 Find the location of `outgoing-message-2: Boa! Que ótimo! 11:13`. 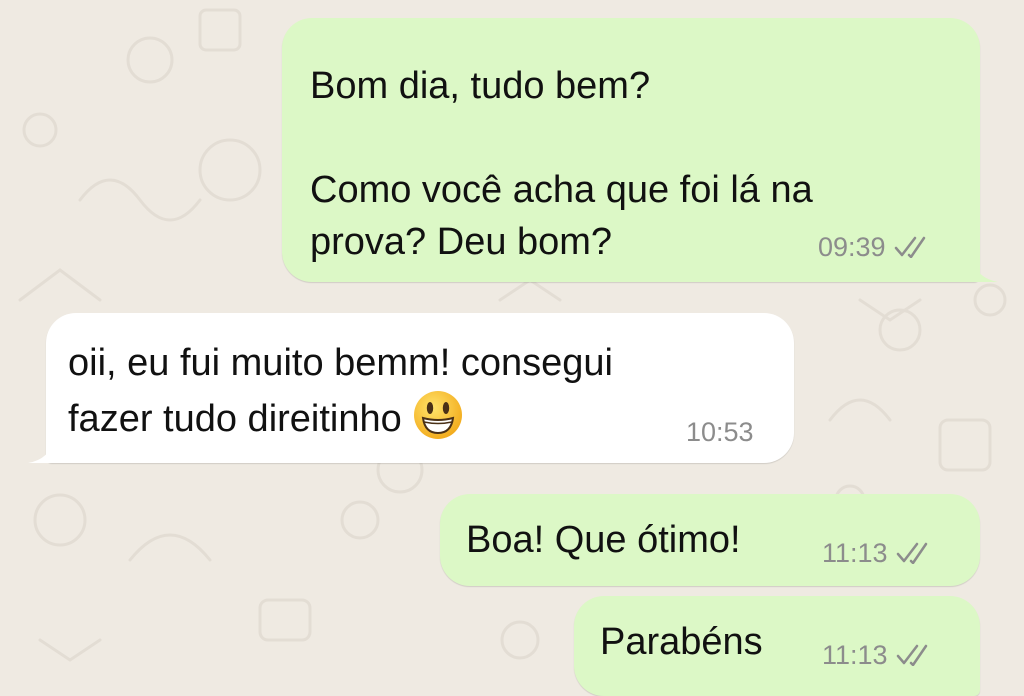

outgoing-message-2: Boa! Que ótimo! 11:13 is located at coordinates (710, 540).